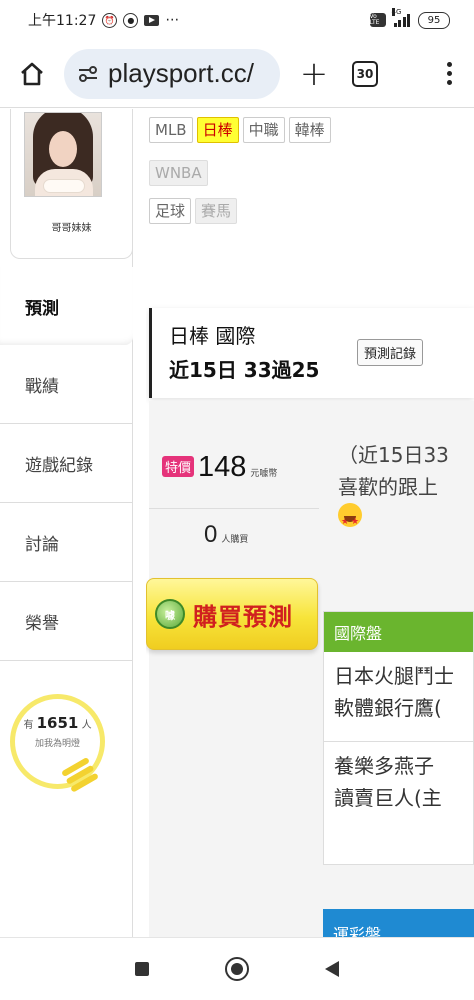 The image size is (474, 1000). I want to click on url-text: playsport.cc/, so click(181, 73).